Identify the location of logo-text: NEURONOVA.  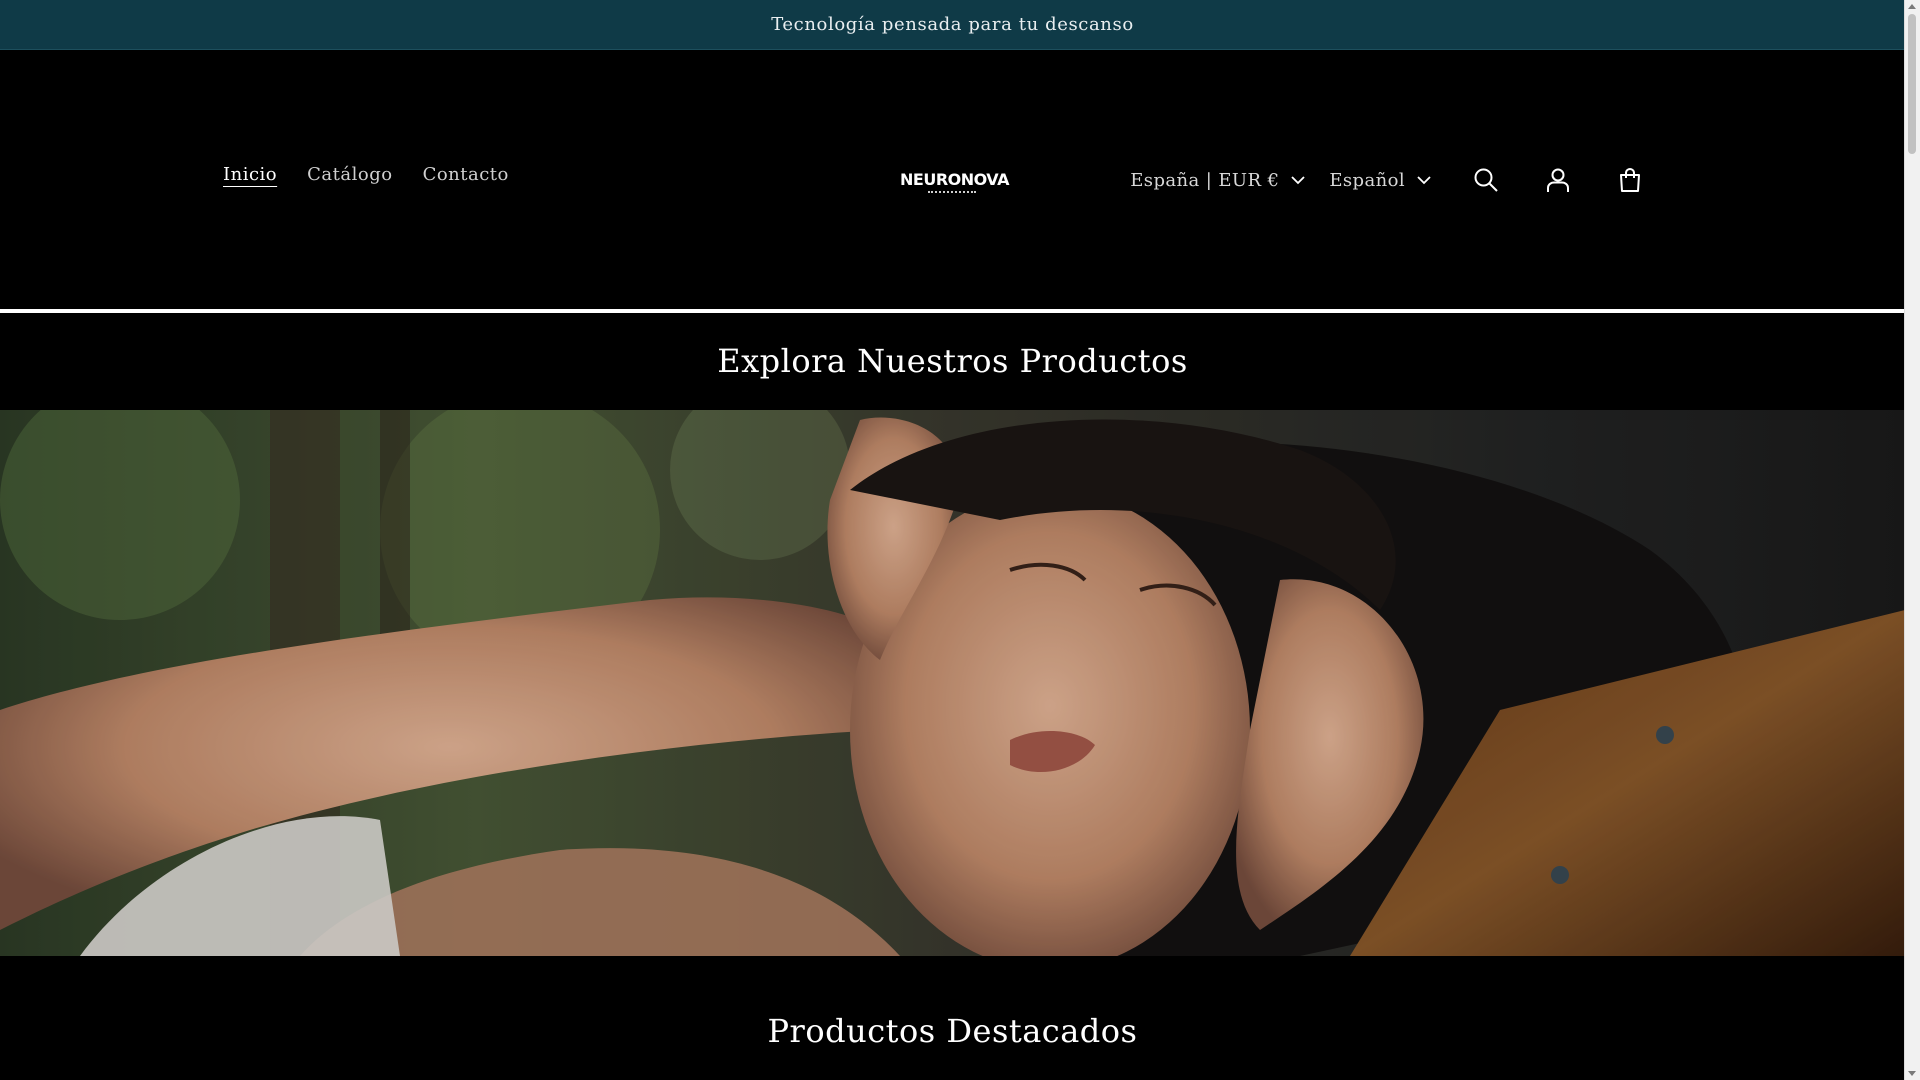
(954, 179).